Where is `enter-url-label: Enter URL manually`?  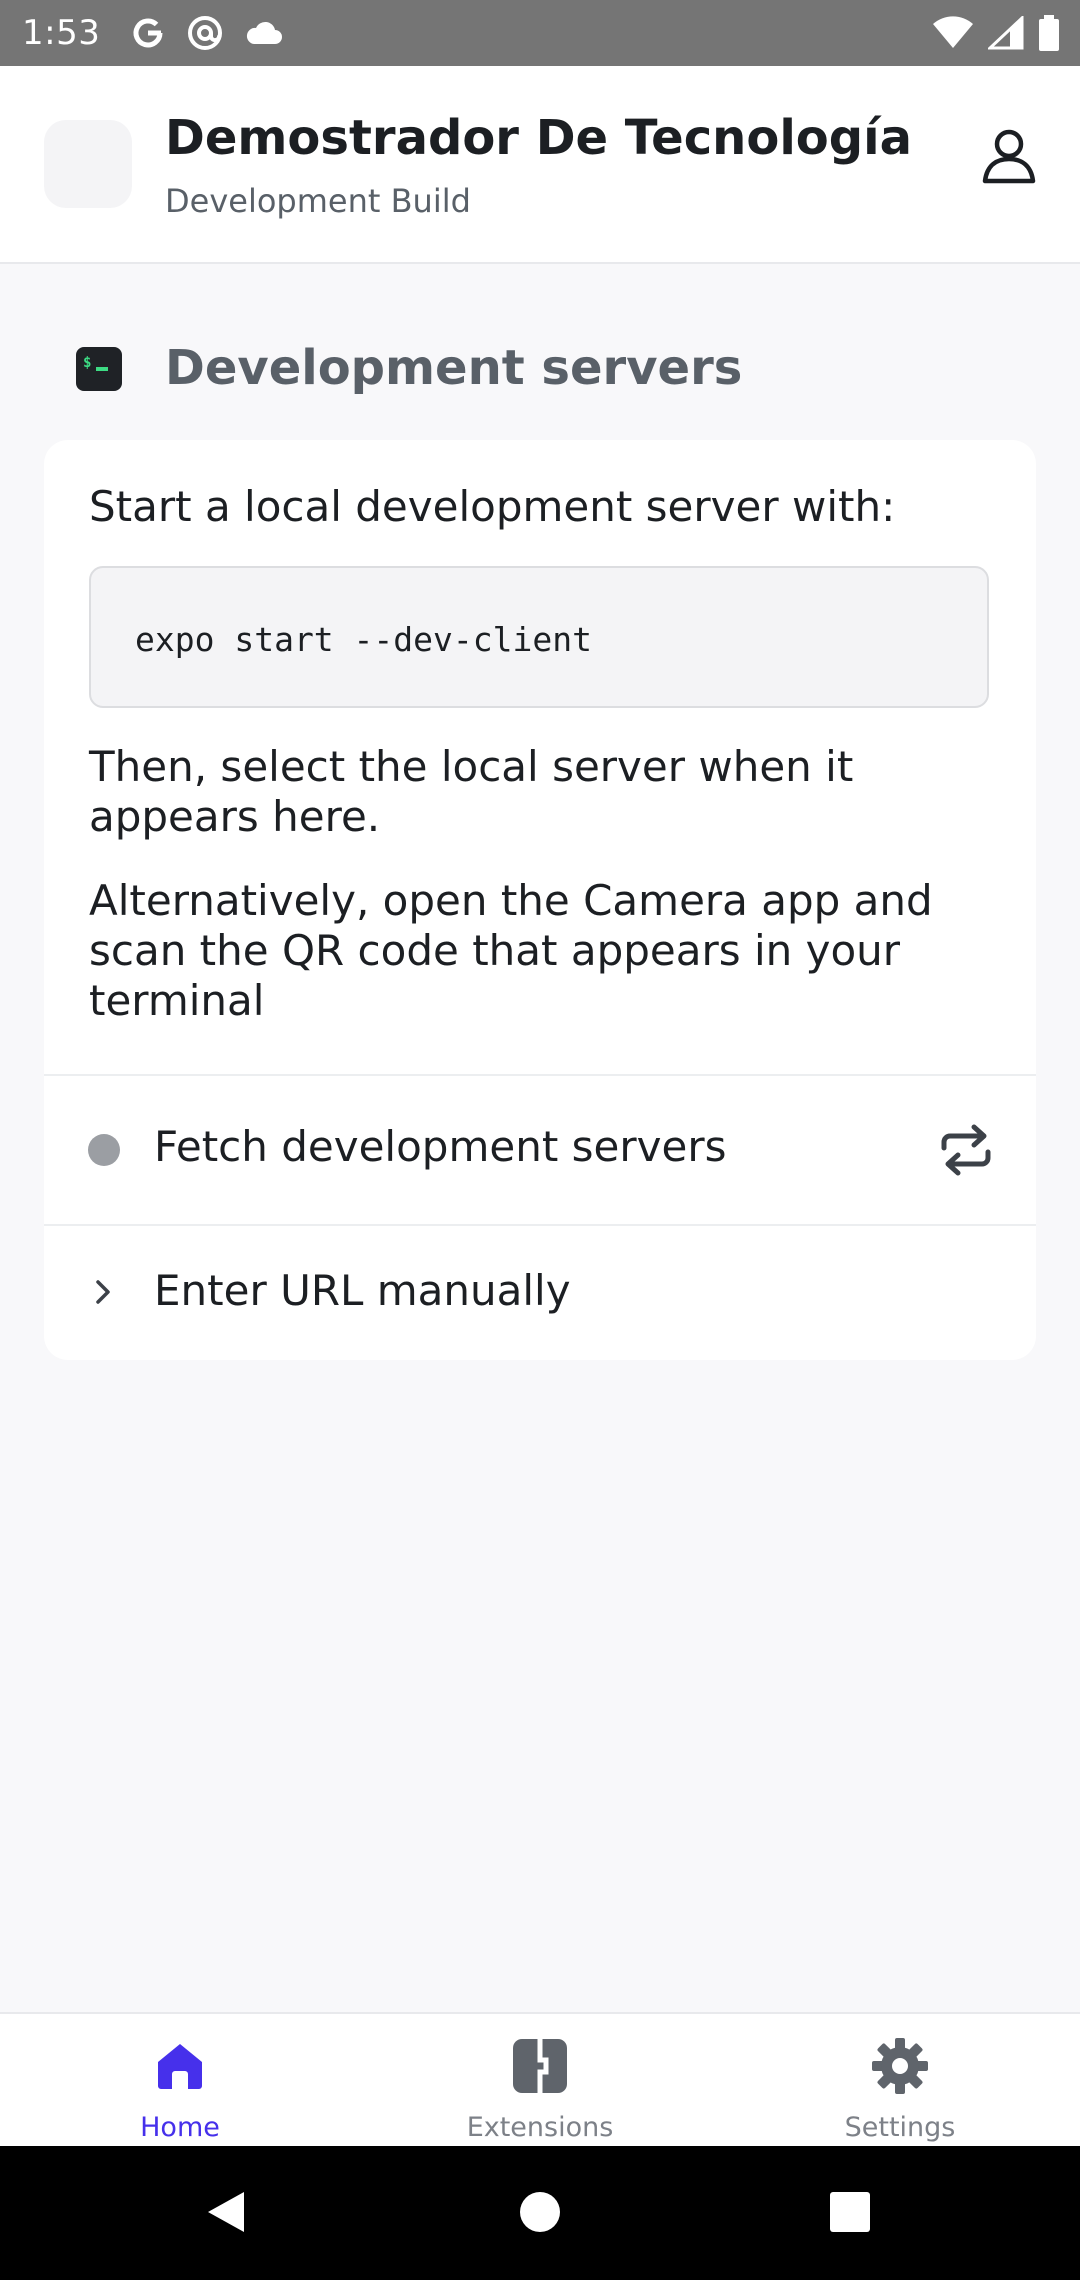 enter-url-label: Enter URL manually is located at coordinates (362, 1290).